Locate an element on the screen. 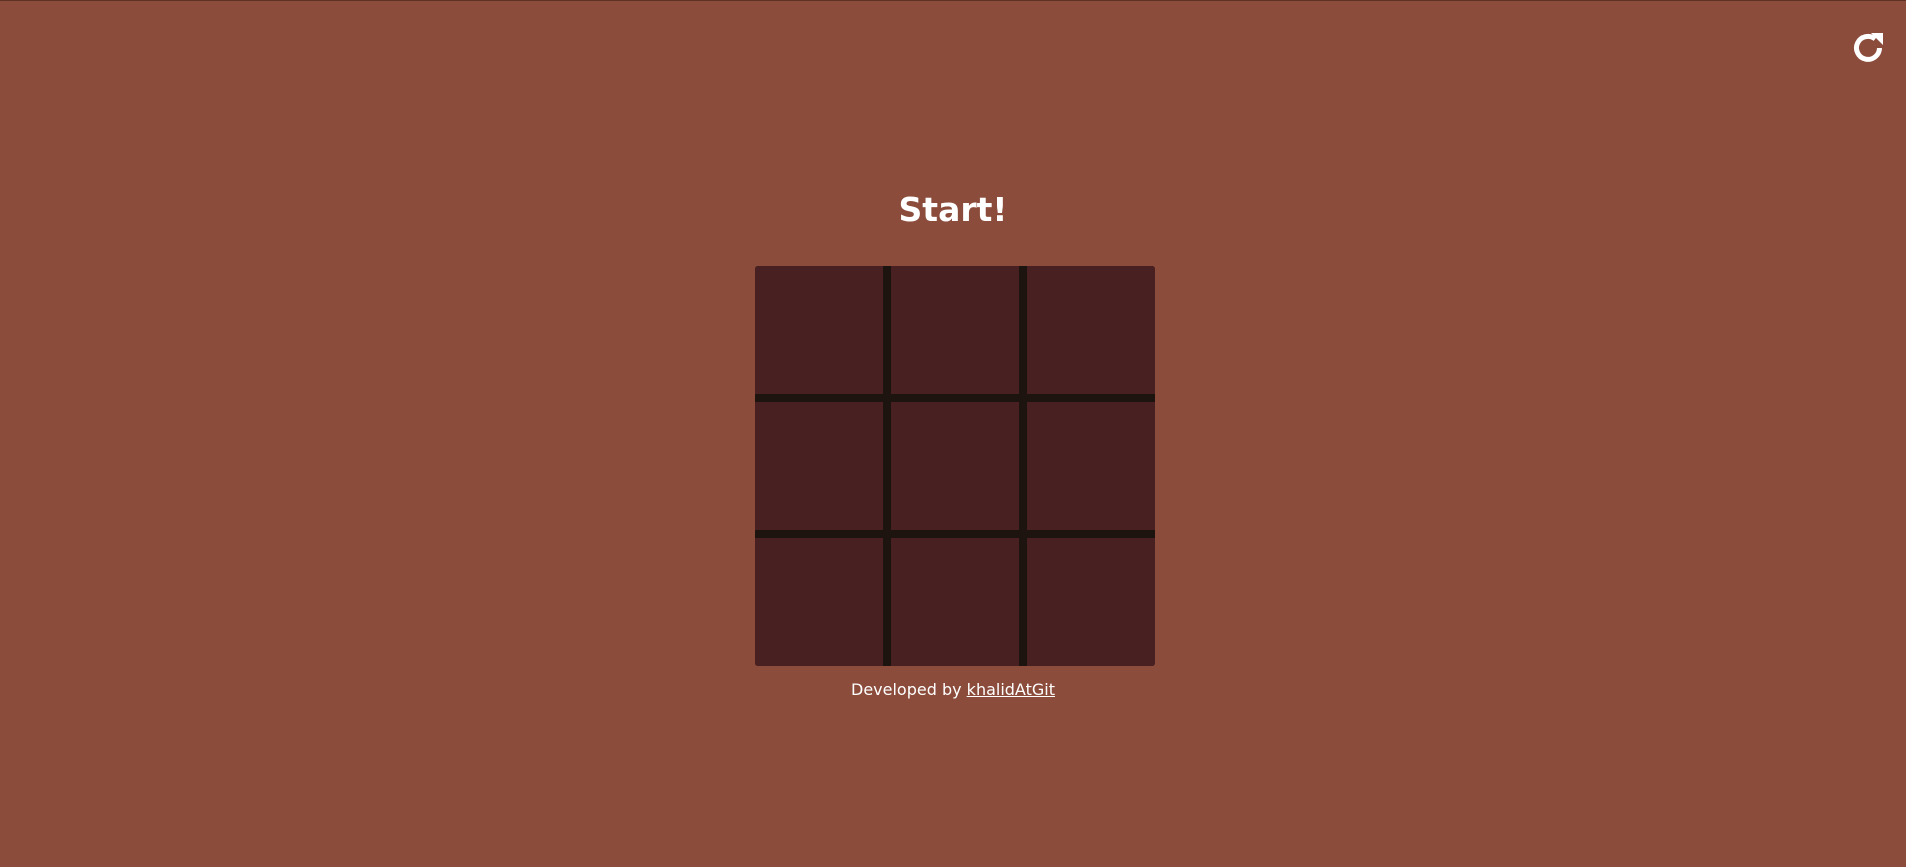 This screenshot has height=867, width=1906. game-board is located at coordinates (955, 466).